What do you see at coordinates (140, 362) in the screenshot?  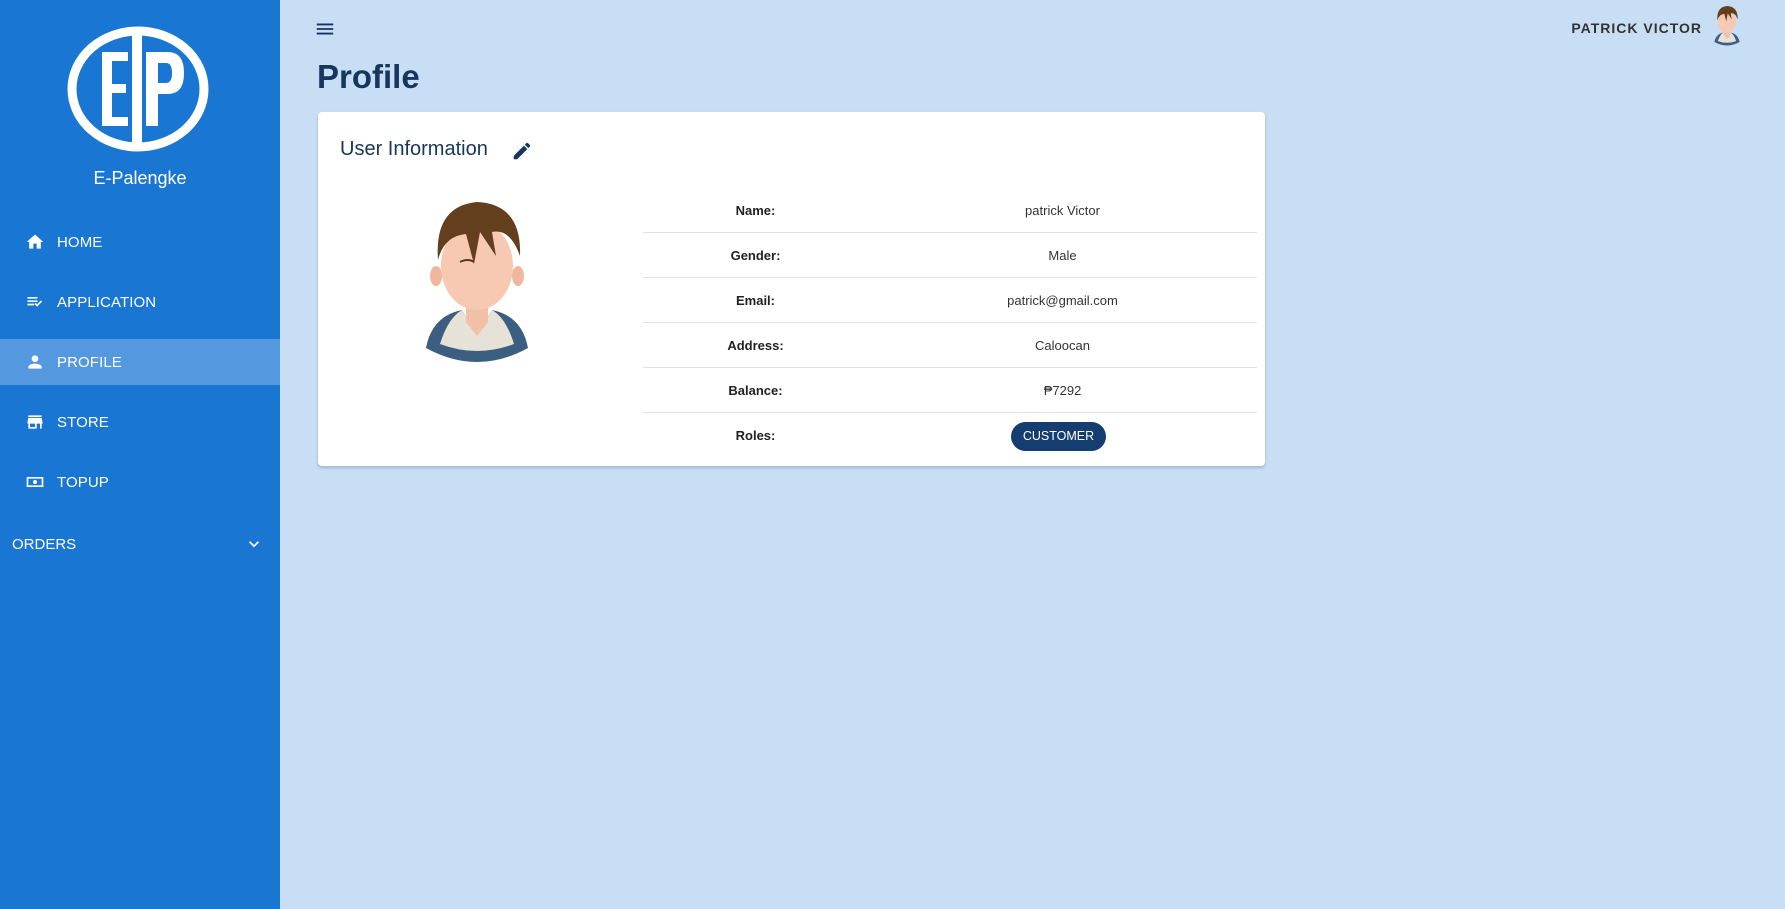 I see `sidebar-item-profile: PROFILE` at bounding box center [140, 362].